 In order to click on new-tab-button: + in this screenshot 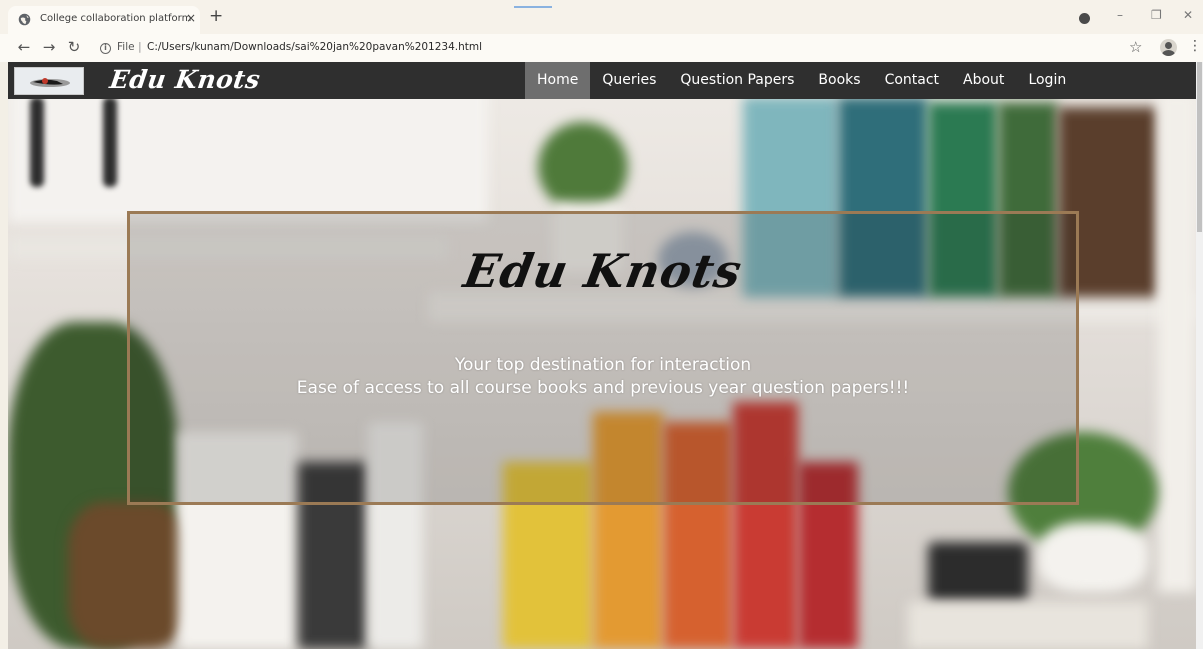, I will do `click(216, 16)`.